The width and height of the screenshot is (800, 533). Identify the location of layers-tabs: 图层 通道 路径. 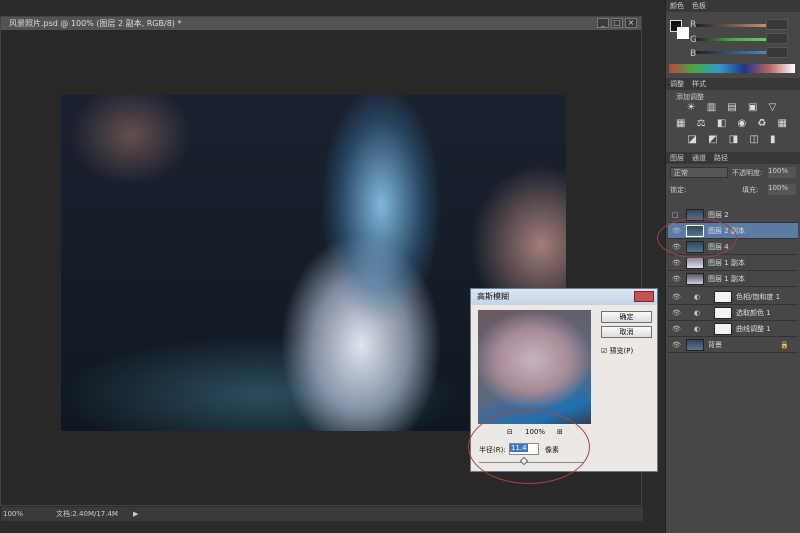
(733, 158).